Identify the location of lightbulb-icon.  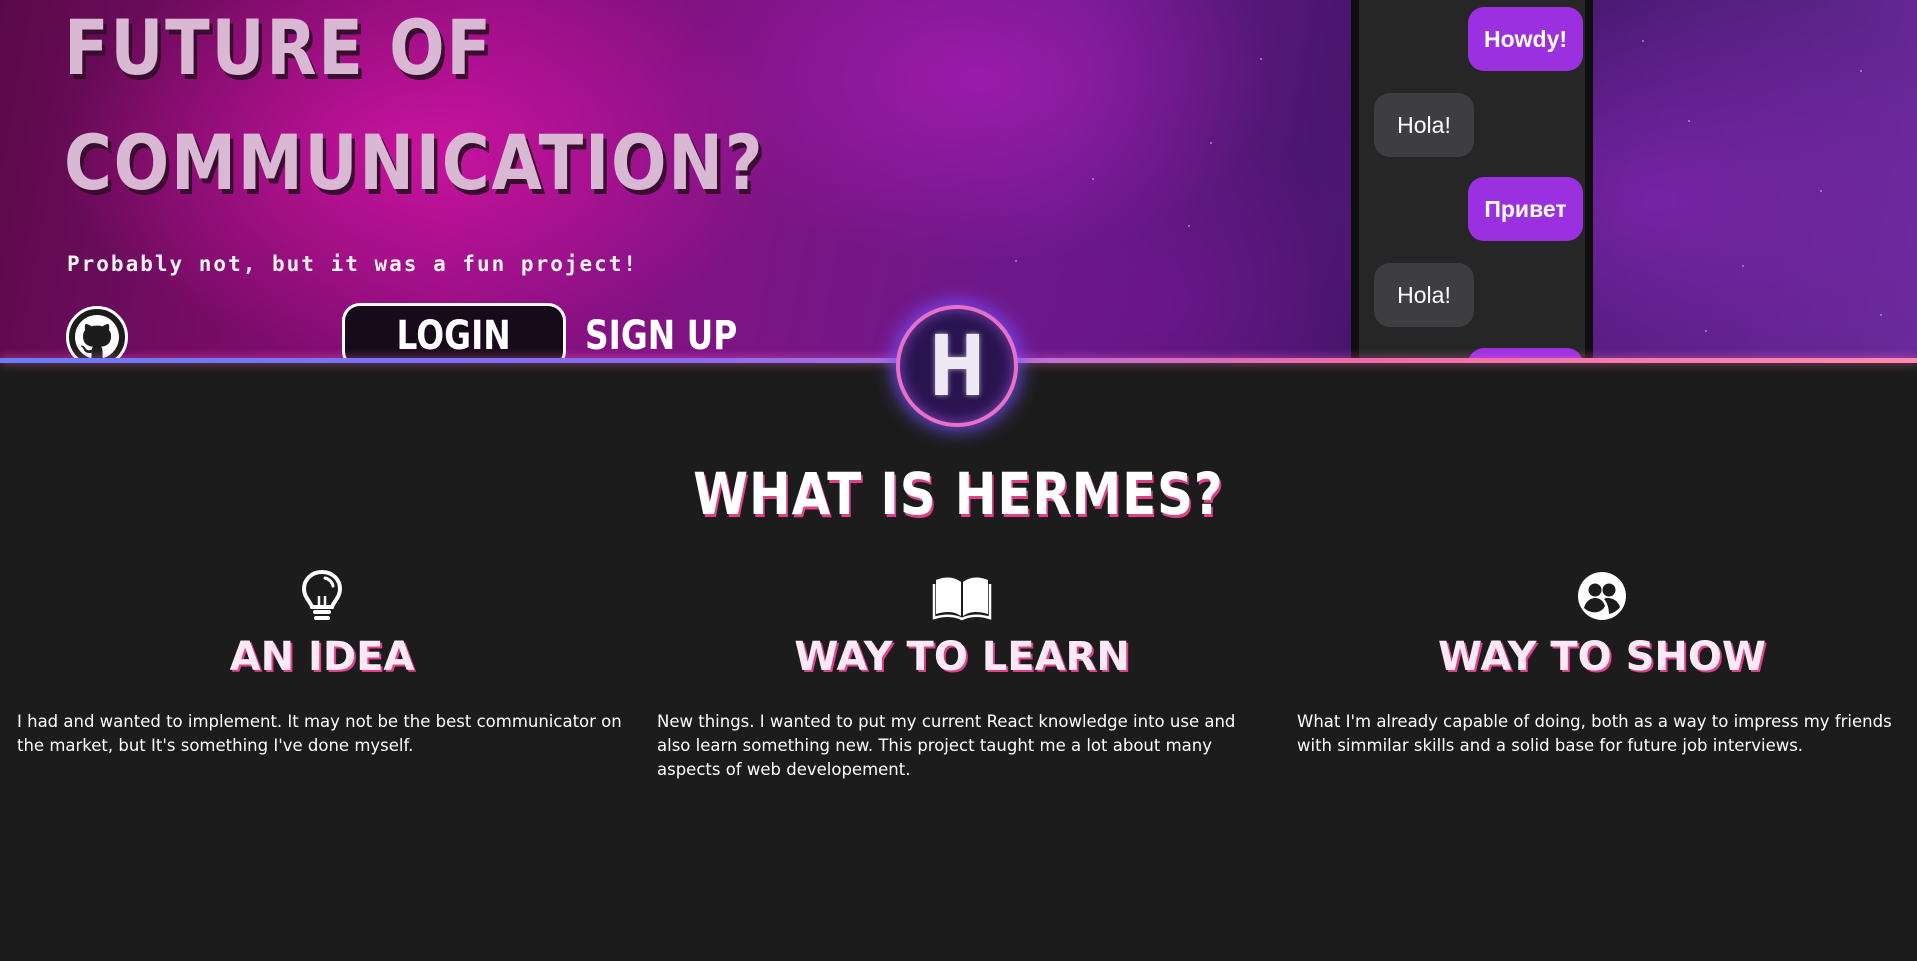
(322, 594).